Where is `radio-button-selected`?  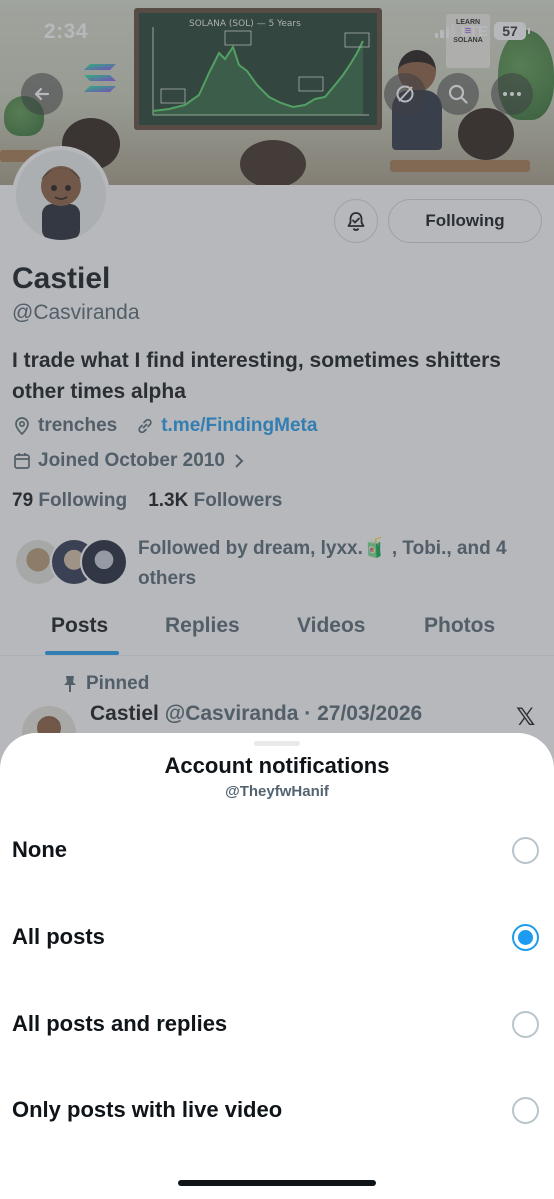 radio-button-selected is located at coordinates (525, 937).